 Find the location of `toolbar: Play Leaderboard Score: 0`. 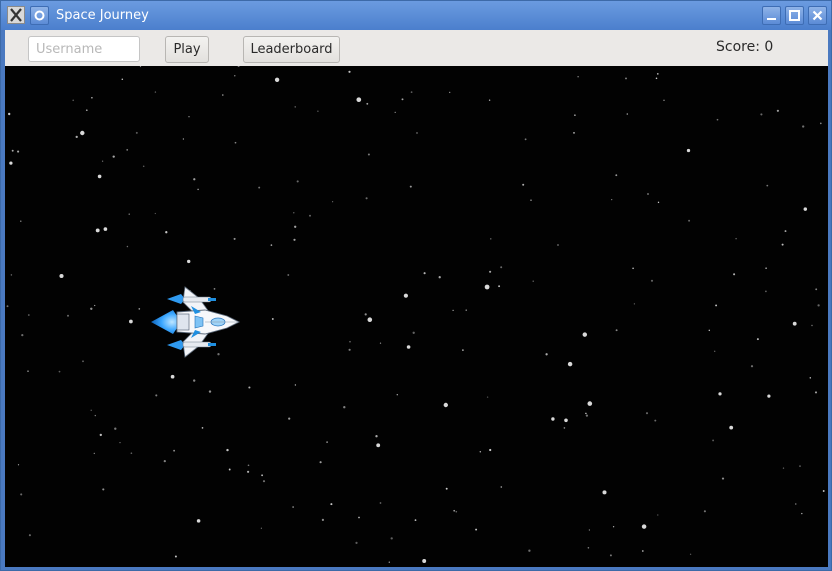

toolbar: Play Leaderboard Score: 0 is located at coordinates (416, 48).